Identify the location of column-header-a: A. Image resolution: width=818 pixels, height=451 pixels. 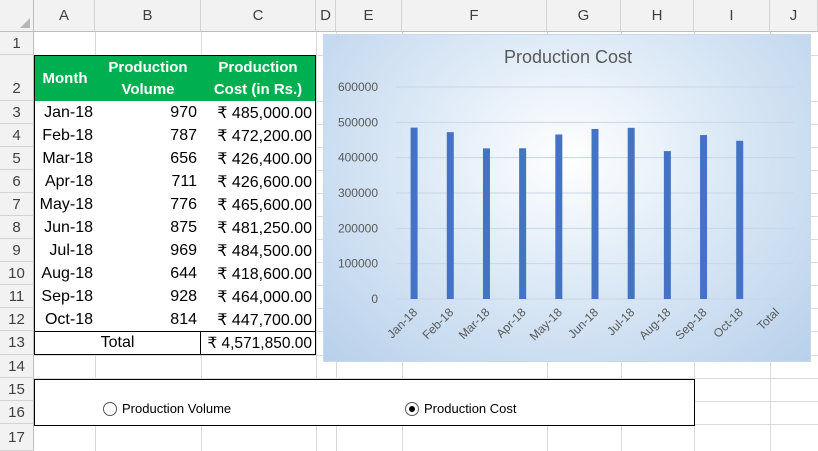
(64, 16).